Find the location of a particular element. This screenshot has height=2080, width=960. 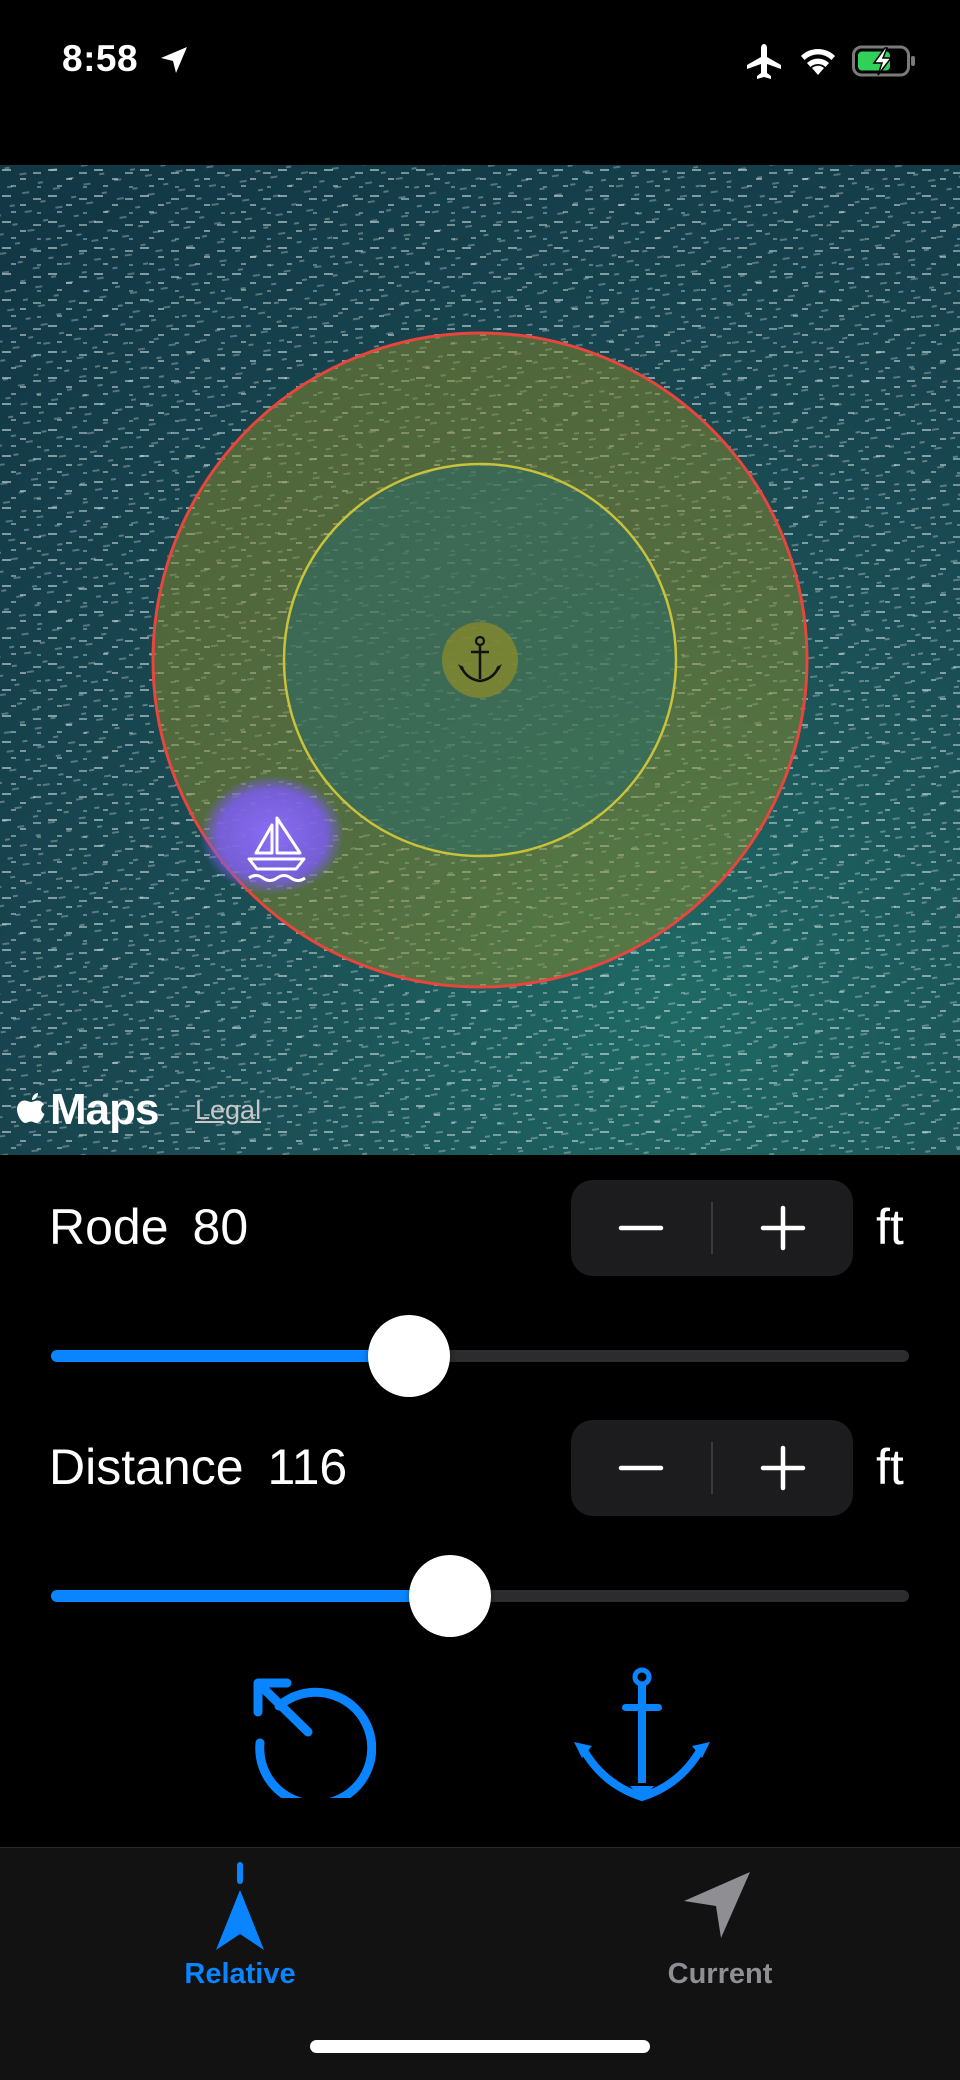

rode-value: 80 is located at coordinates (220, 1227).